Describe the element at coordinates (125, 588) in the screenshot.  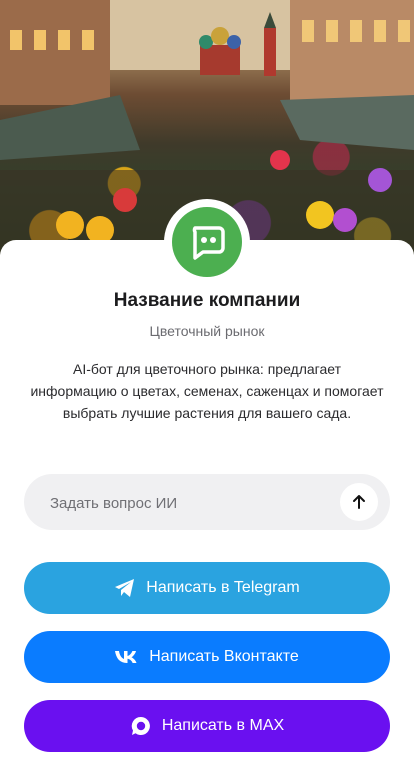
I see `telegram-icon` at that location.